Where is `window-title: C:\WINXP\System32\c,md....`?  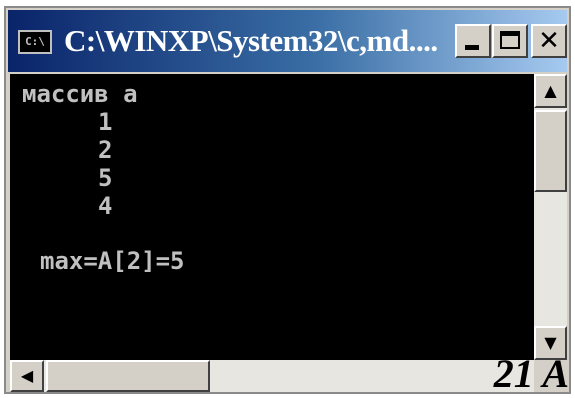 window-title: C:\WINXP\System32\c,md.... is located at coordinates (251, 40).